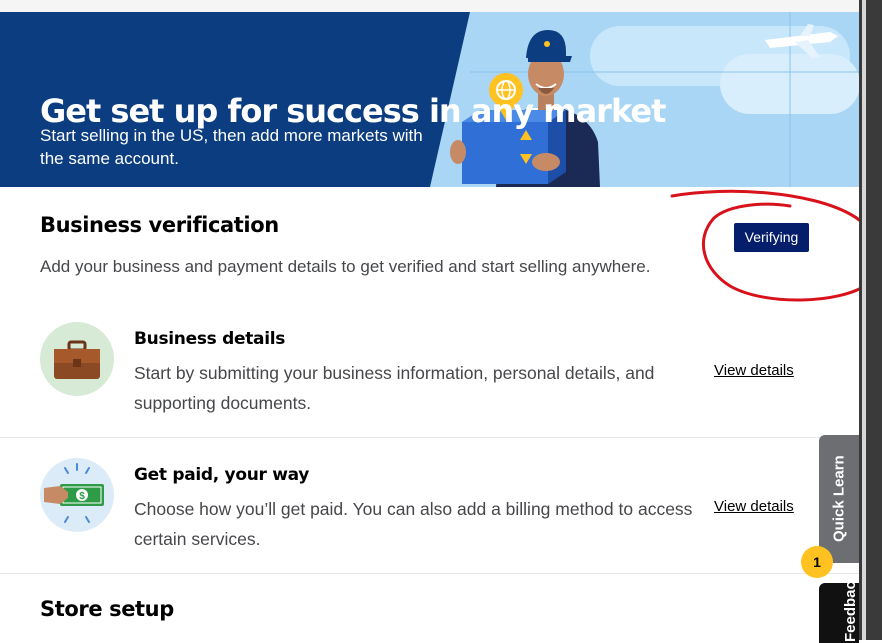 Image resolution: width=882 pixels, height=643 pixels. I want to click on section-title-store-setup: Store setup, so click(107, 609).